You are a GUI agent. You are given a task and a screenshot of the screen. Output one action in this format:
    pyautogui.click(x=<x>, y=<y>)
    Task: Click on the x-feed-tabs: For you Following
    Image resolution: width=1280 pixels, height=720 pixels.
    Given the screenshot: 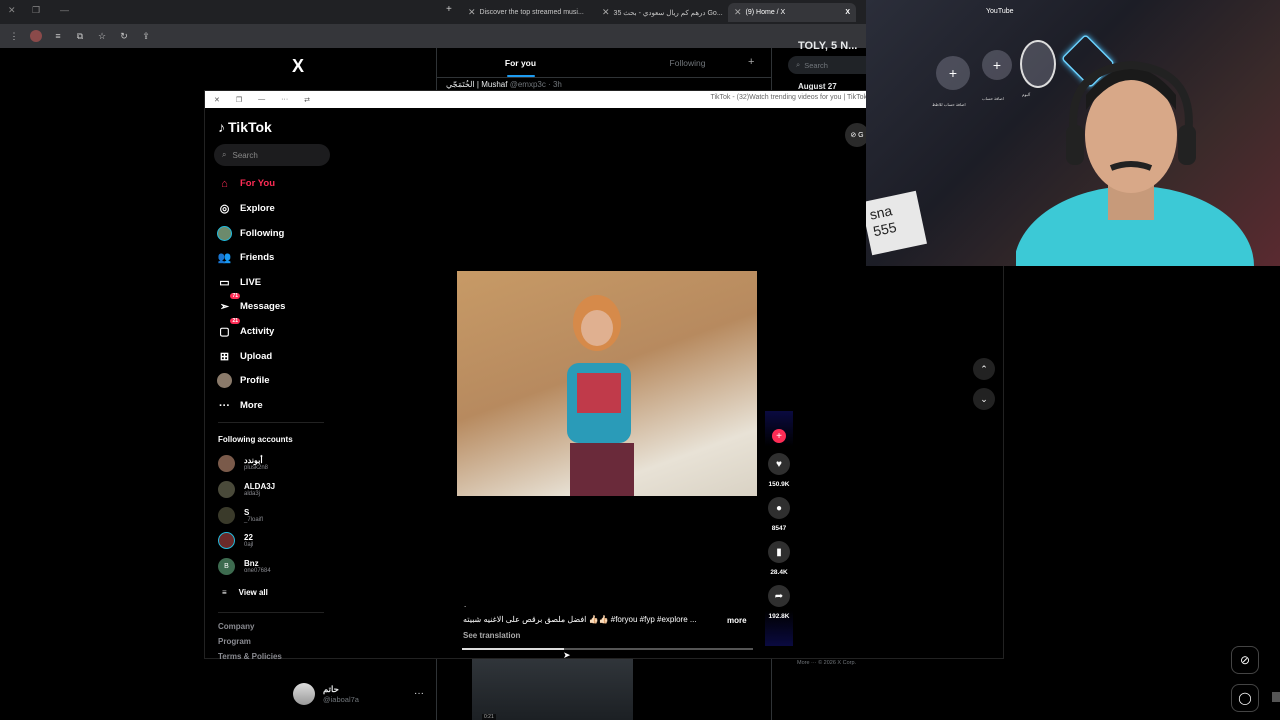 What is the action you would take?
    pyautogui.click(x=604, y=63)
    